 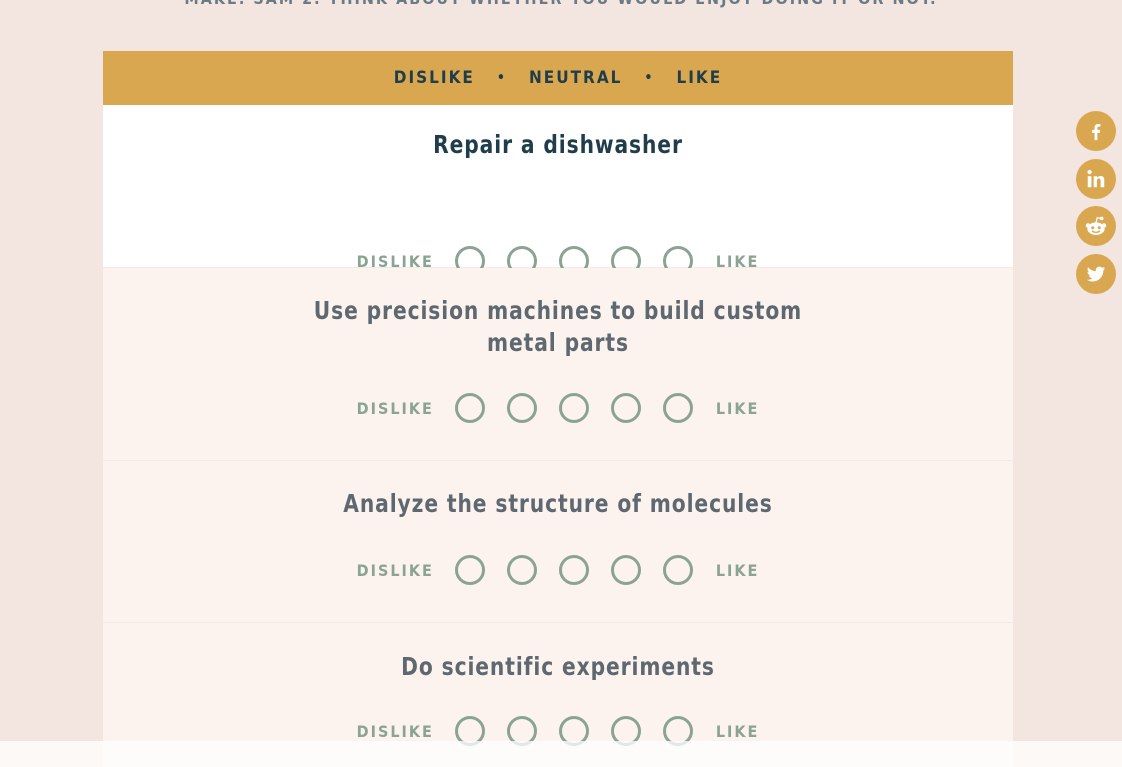 I want to click on reddit-icon, so click(x=1096, y=225).